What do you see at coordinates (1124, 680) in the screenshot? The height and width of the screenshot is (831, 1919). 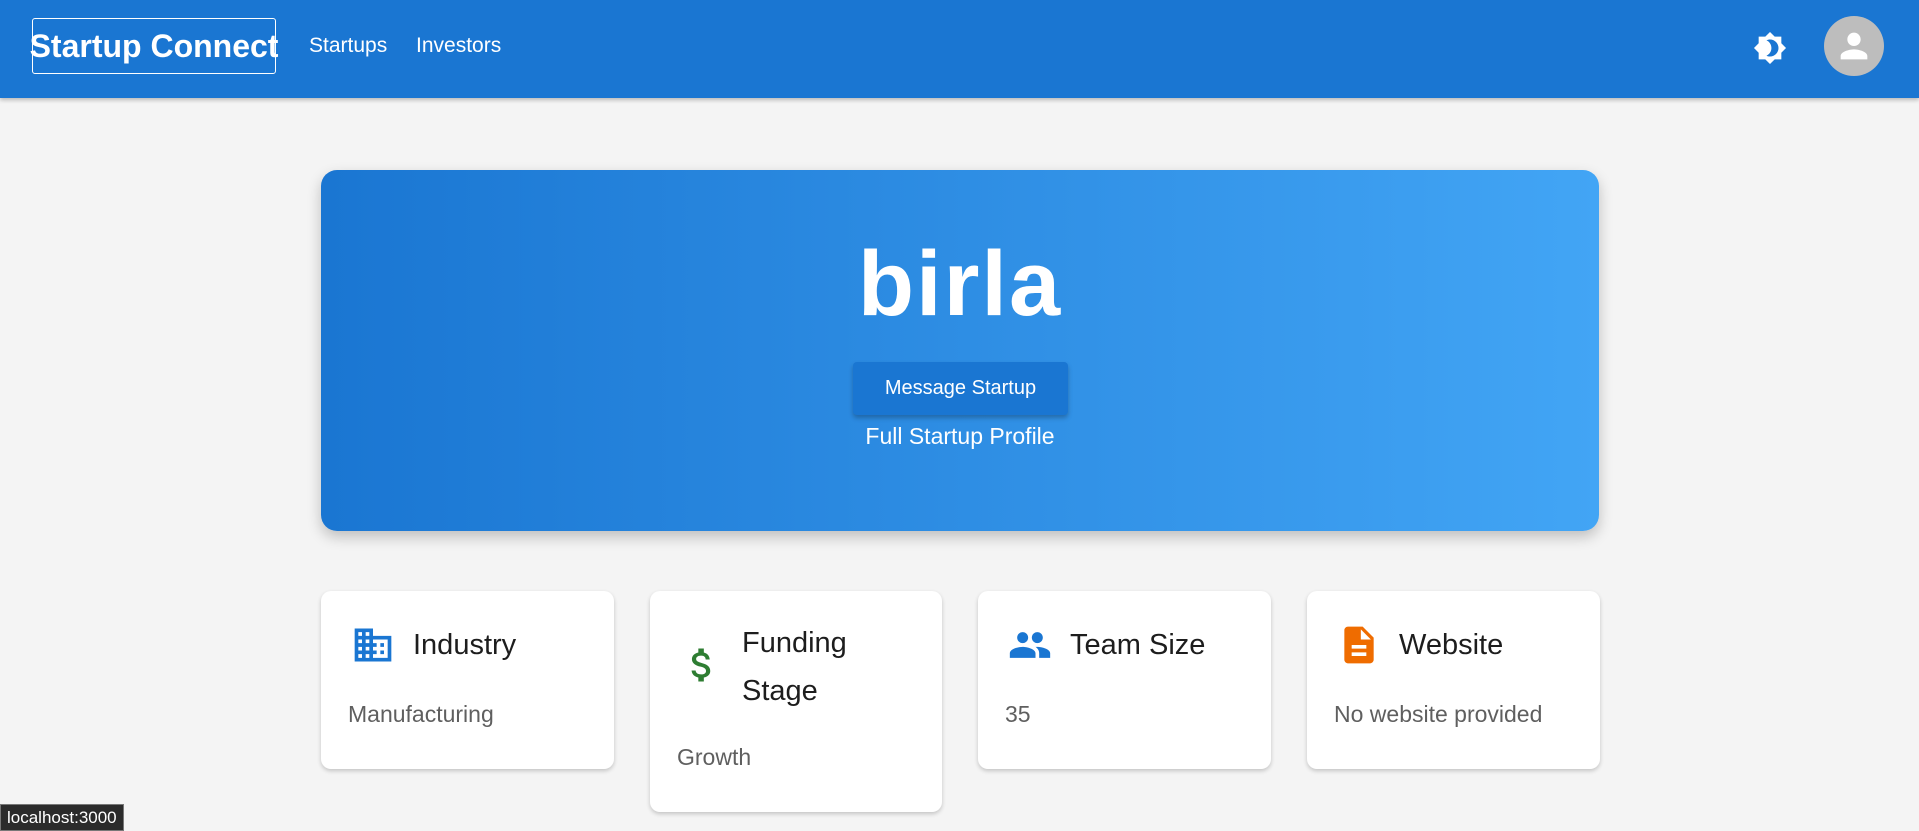 I see `team-size-card: Team Size 35` at bounding box center [1124, 680].